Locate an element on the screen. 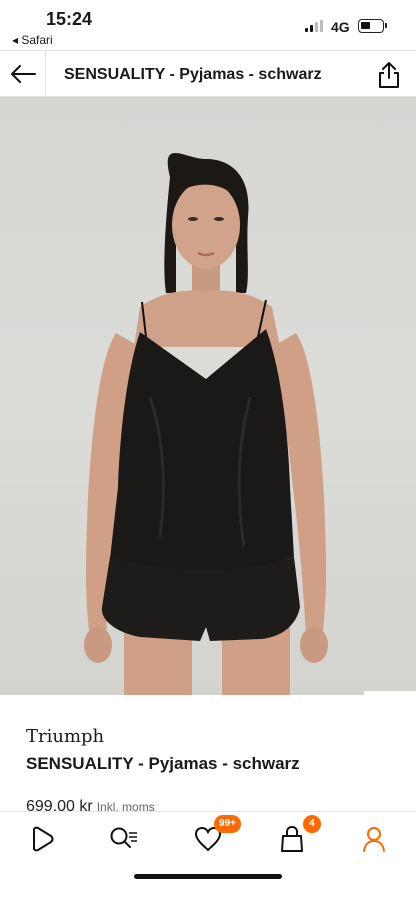 The width and height of the screenshot is (416, 900). home-indicator is located at coordinates (208, 876).